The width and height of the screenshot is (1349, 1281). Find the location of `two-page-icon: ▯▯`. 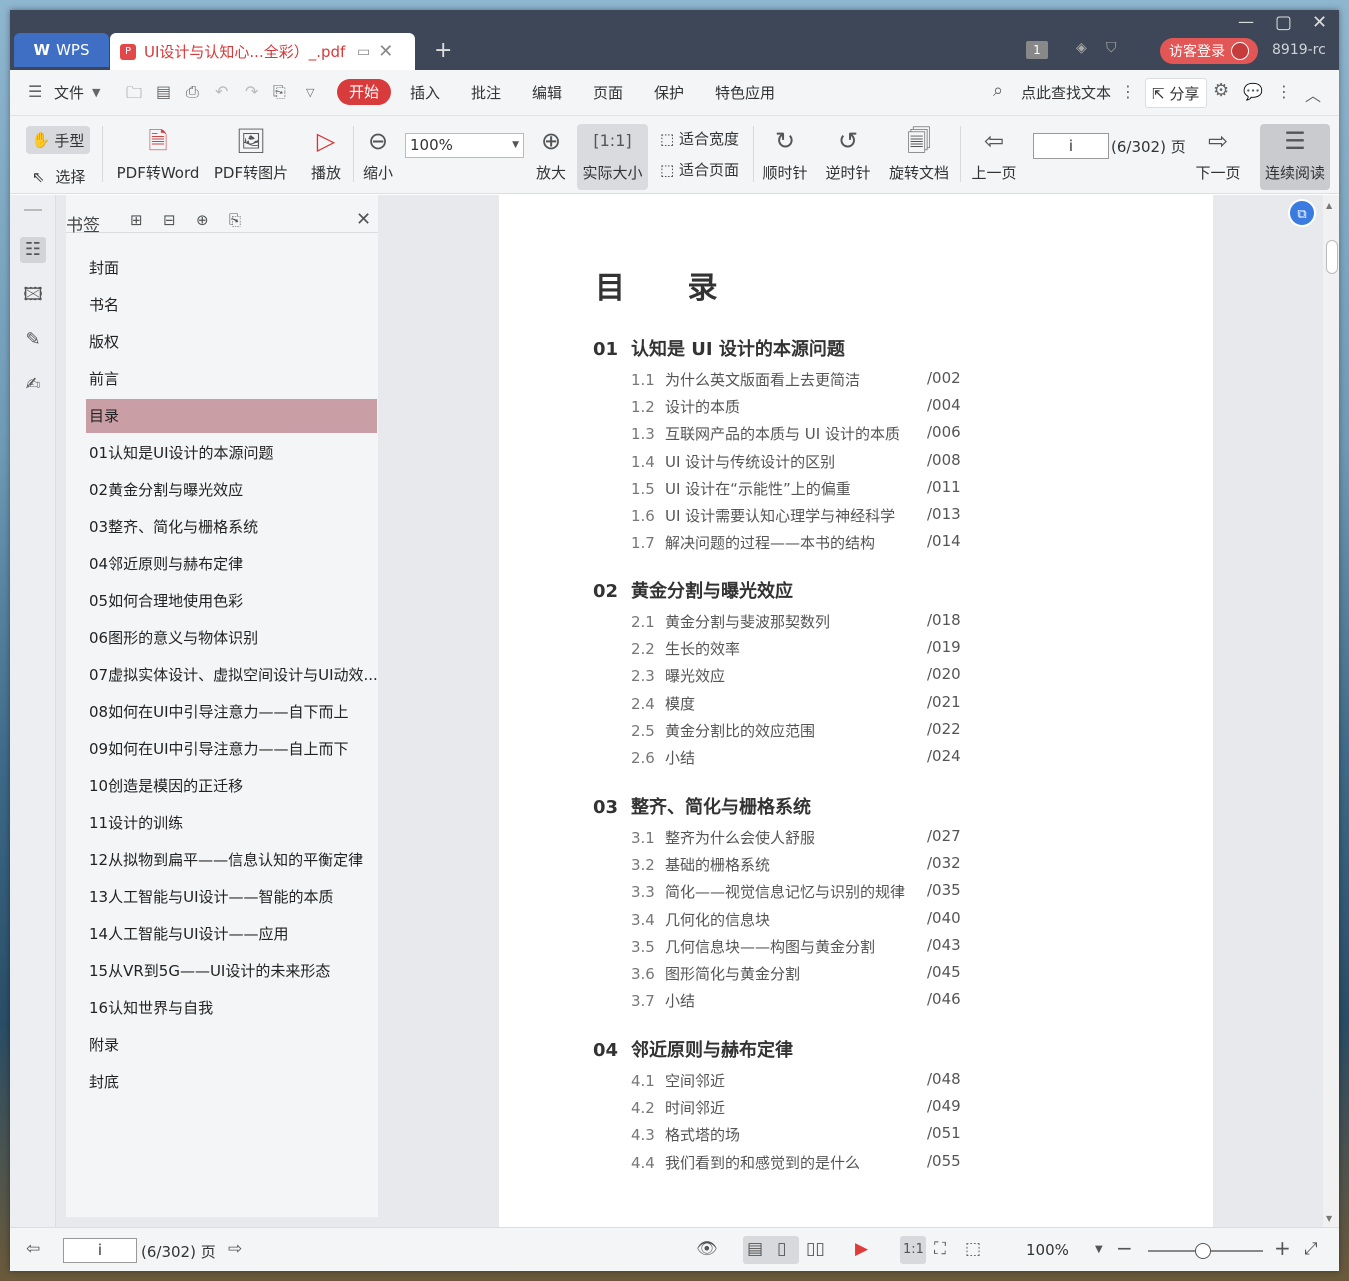

two-page-icon: ▯▯ is located at coordinates (815, 1249).